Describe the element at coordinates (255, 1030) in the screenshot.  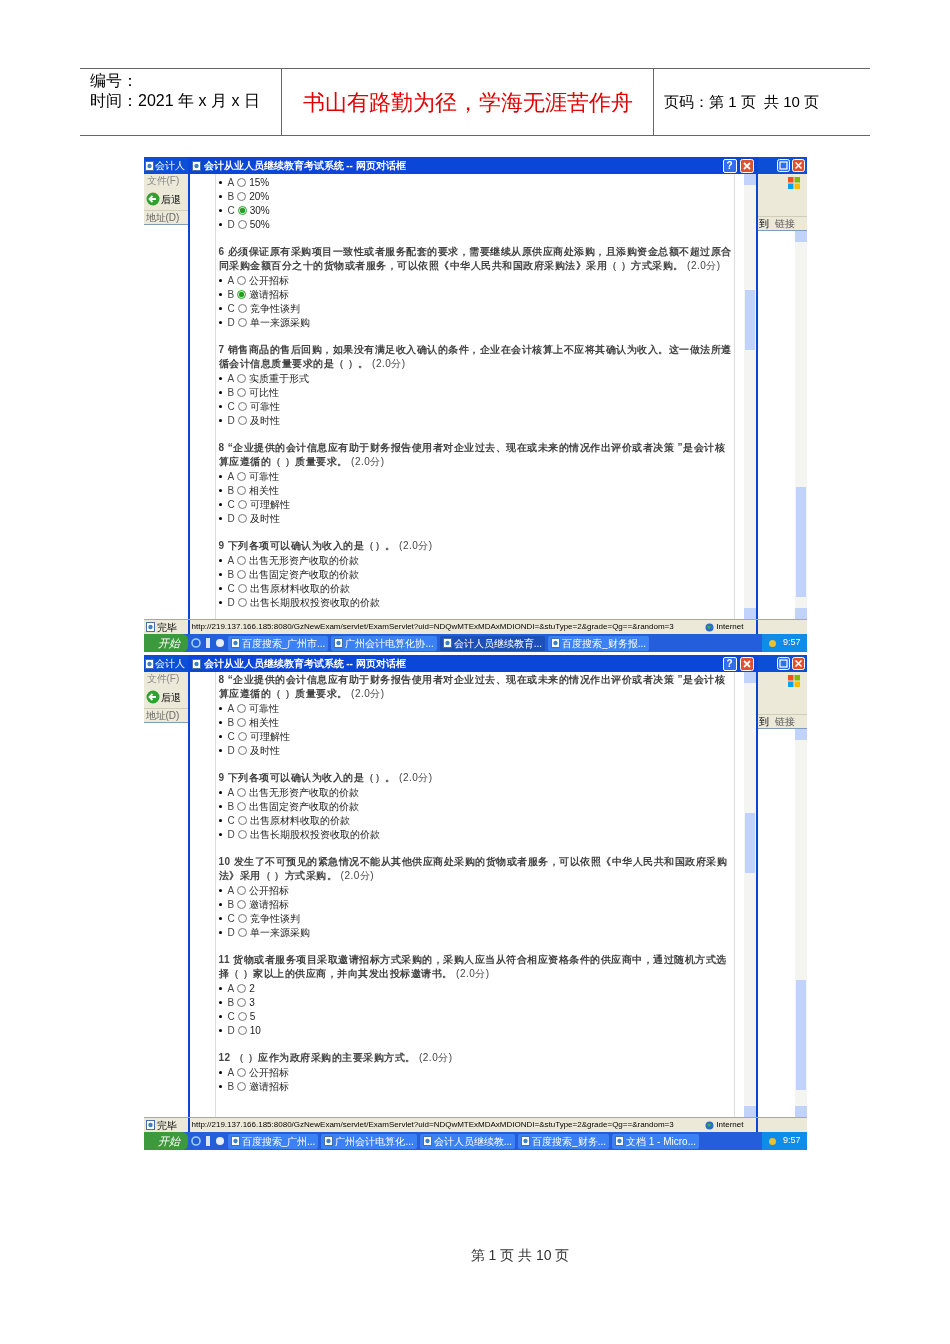
I see `option-text: 10` at that location.